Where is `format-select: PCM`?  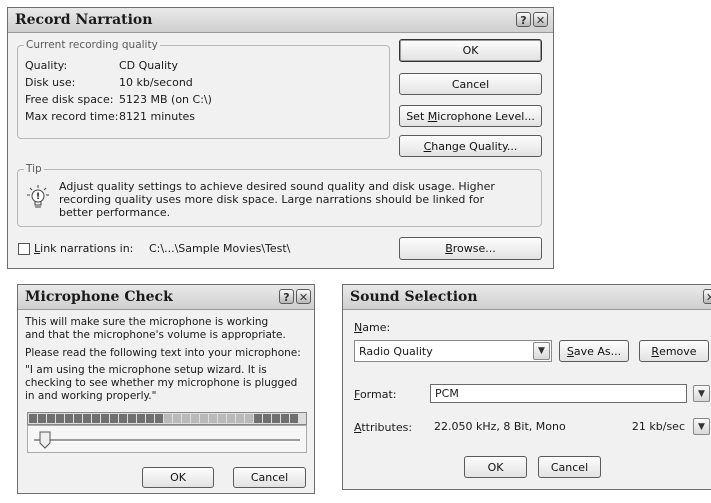
format-select: PCM is located at coordinates (558, 393).